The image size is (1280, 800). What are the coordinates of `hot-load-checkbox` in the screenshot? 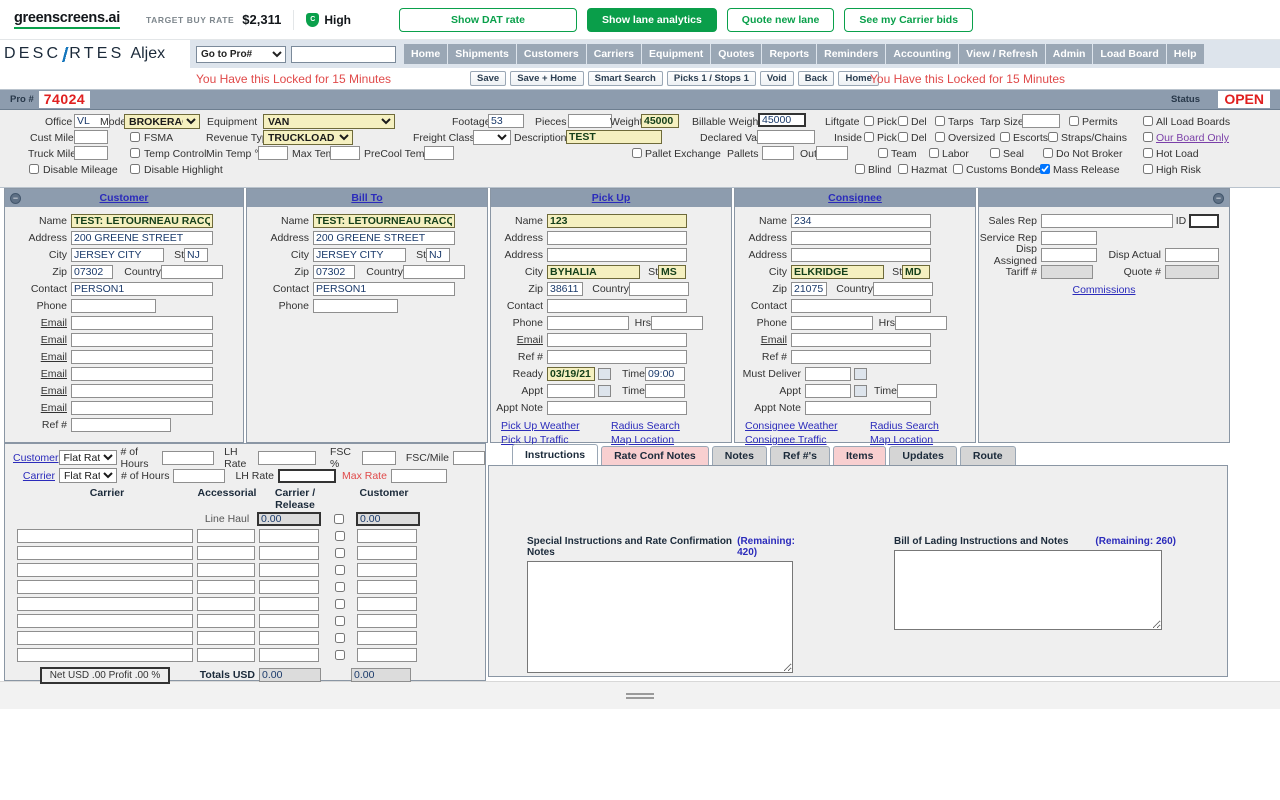 It's located at (1148, 153).